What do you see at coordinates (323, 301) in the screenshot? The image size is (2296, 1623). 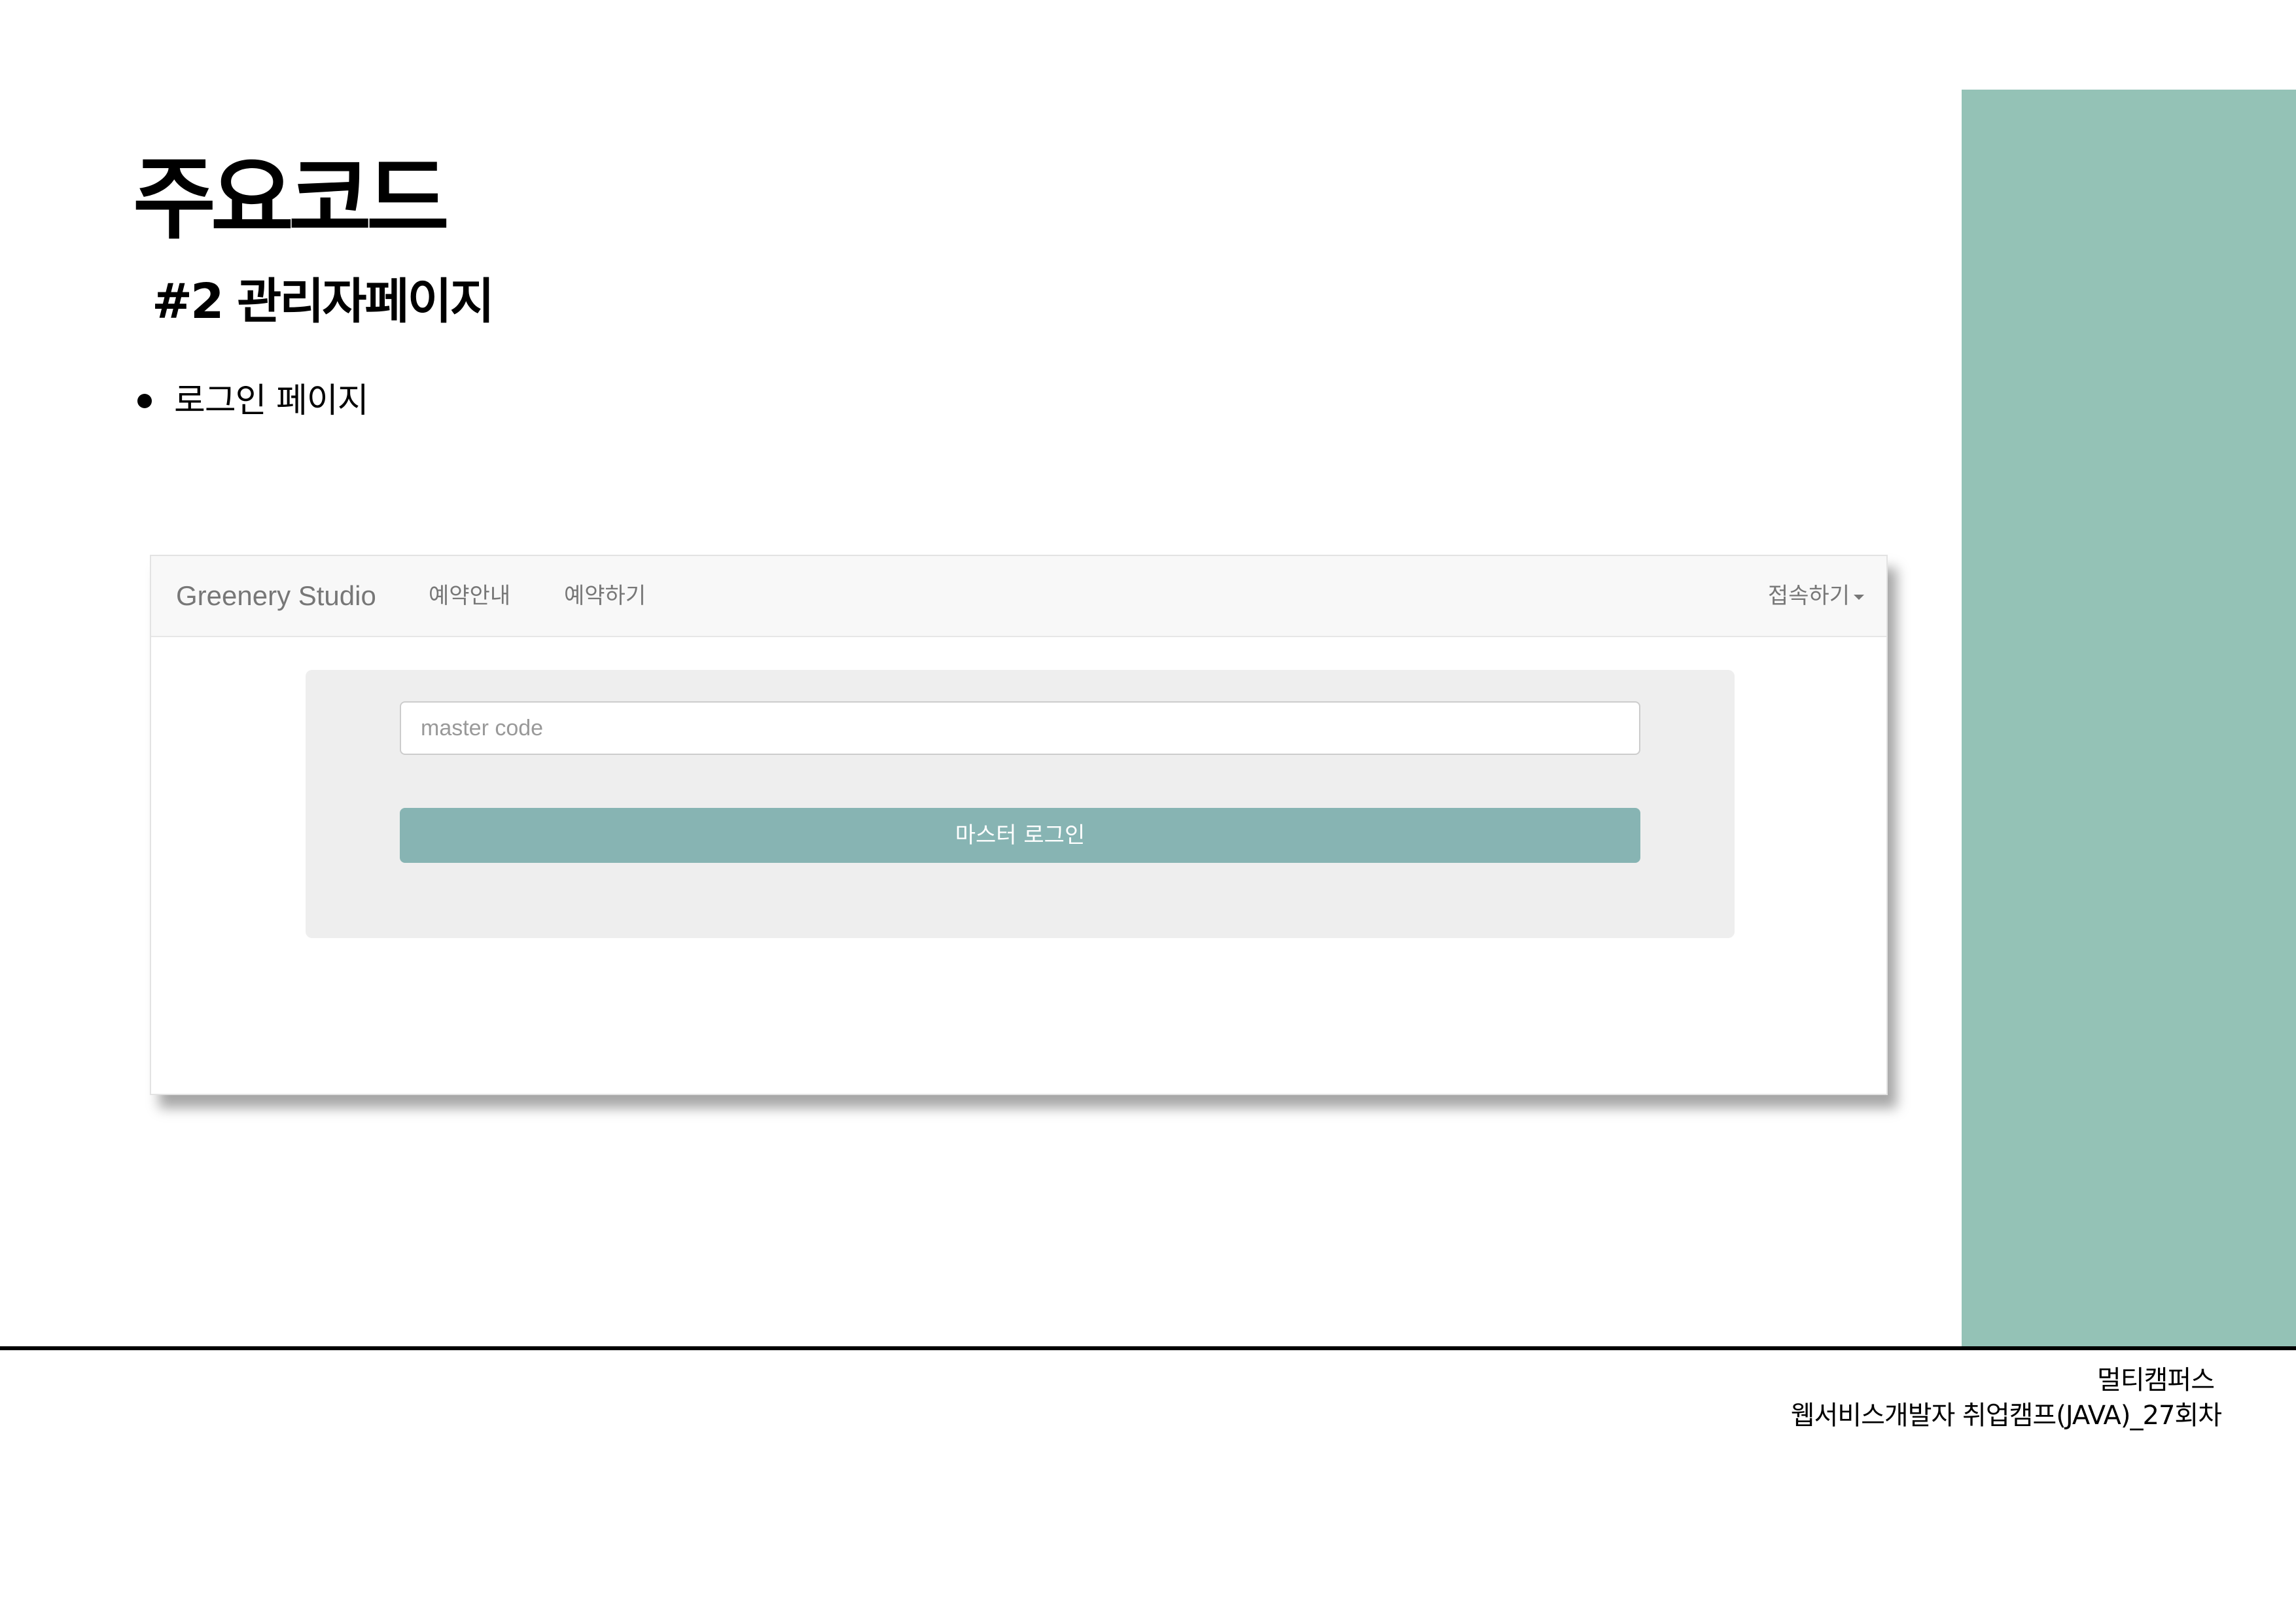 I see `slide-subtitle: #2 관리자페이지` at bounding box center [323, 301].